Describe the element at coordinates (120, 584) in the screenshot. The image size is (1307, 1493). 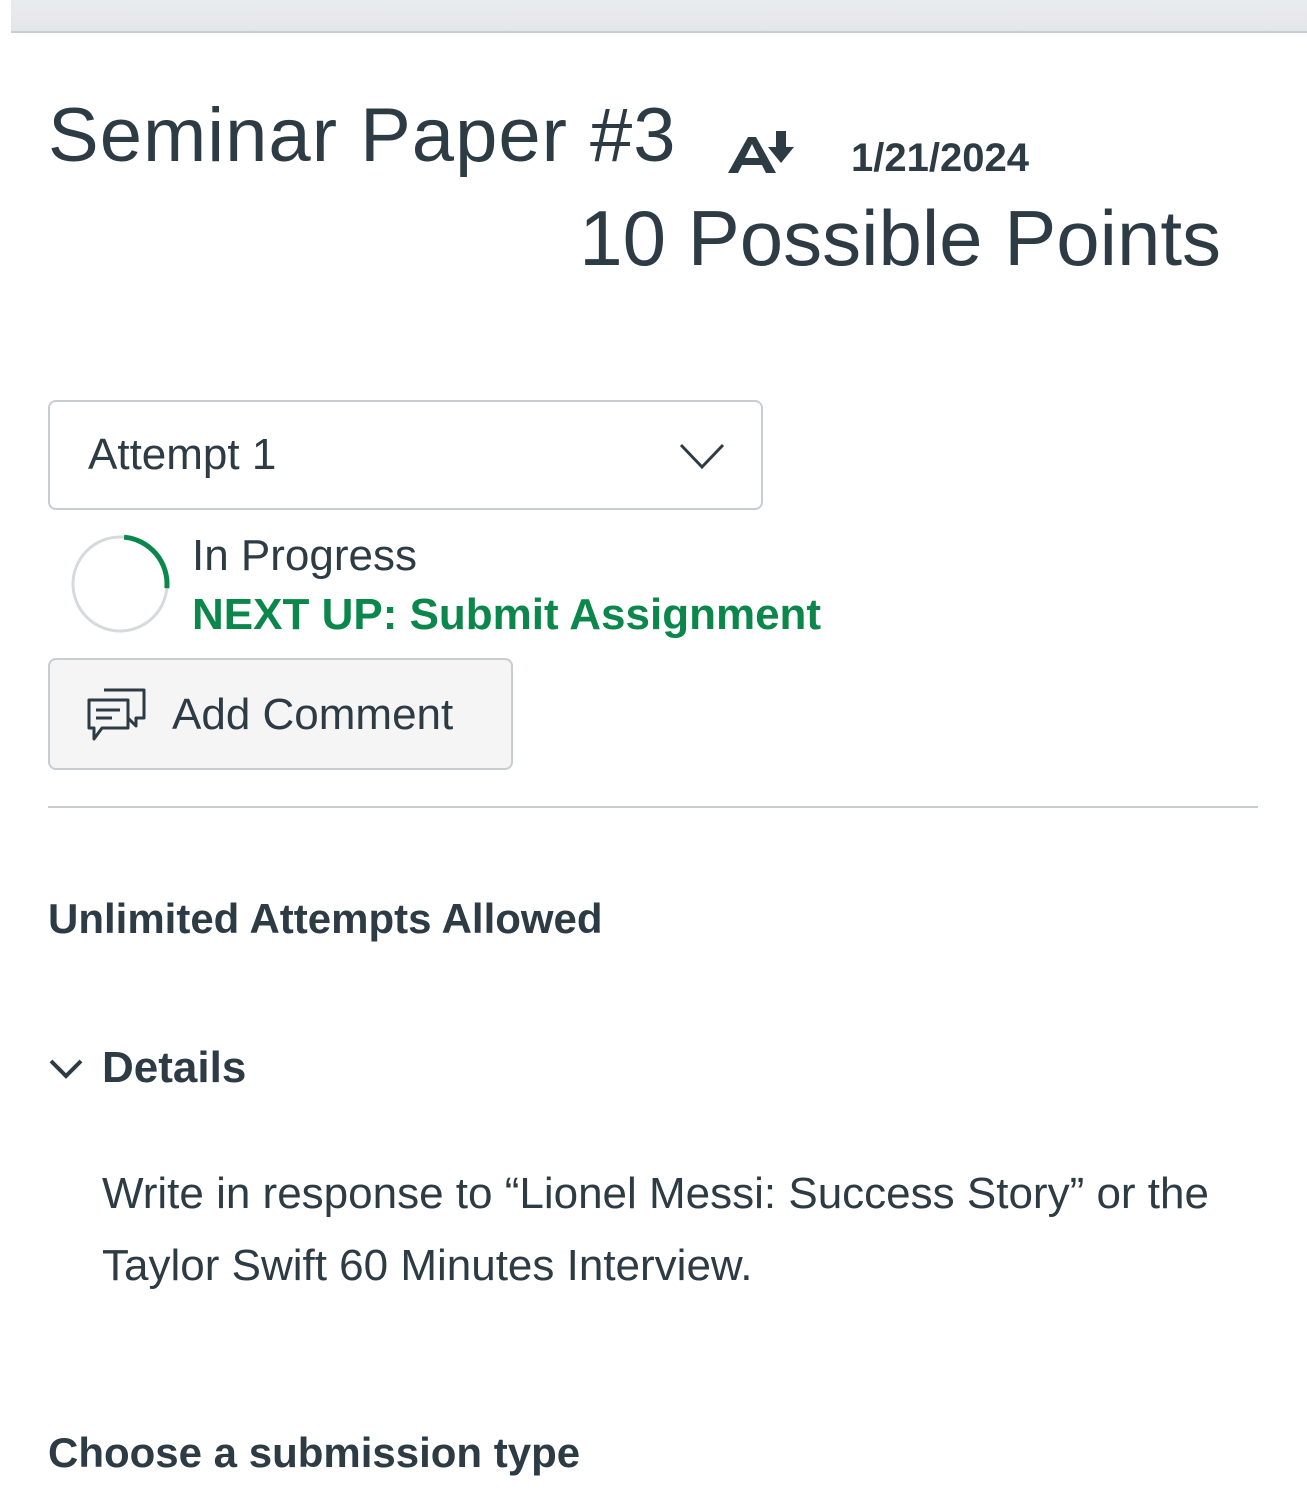
I see `progress-ring-icon` at that location.